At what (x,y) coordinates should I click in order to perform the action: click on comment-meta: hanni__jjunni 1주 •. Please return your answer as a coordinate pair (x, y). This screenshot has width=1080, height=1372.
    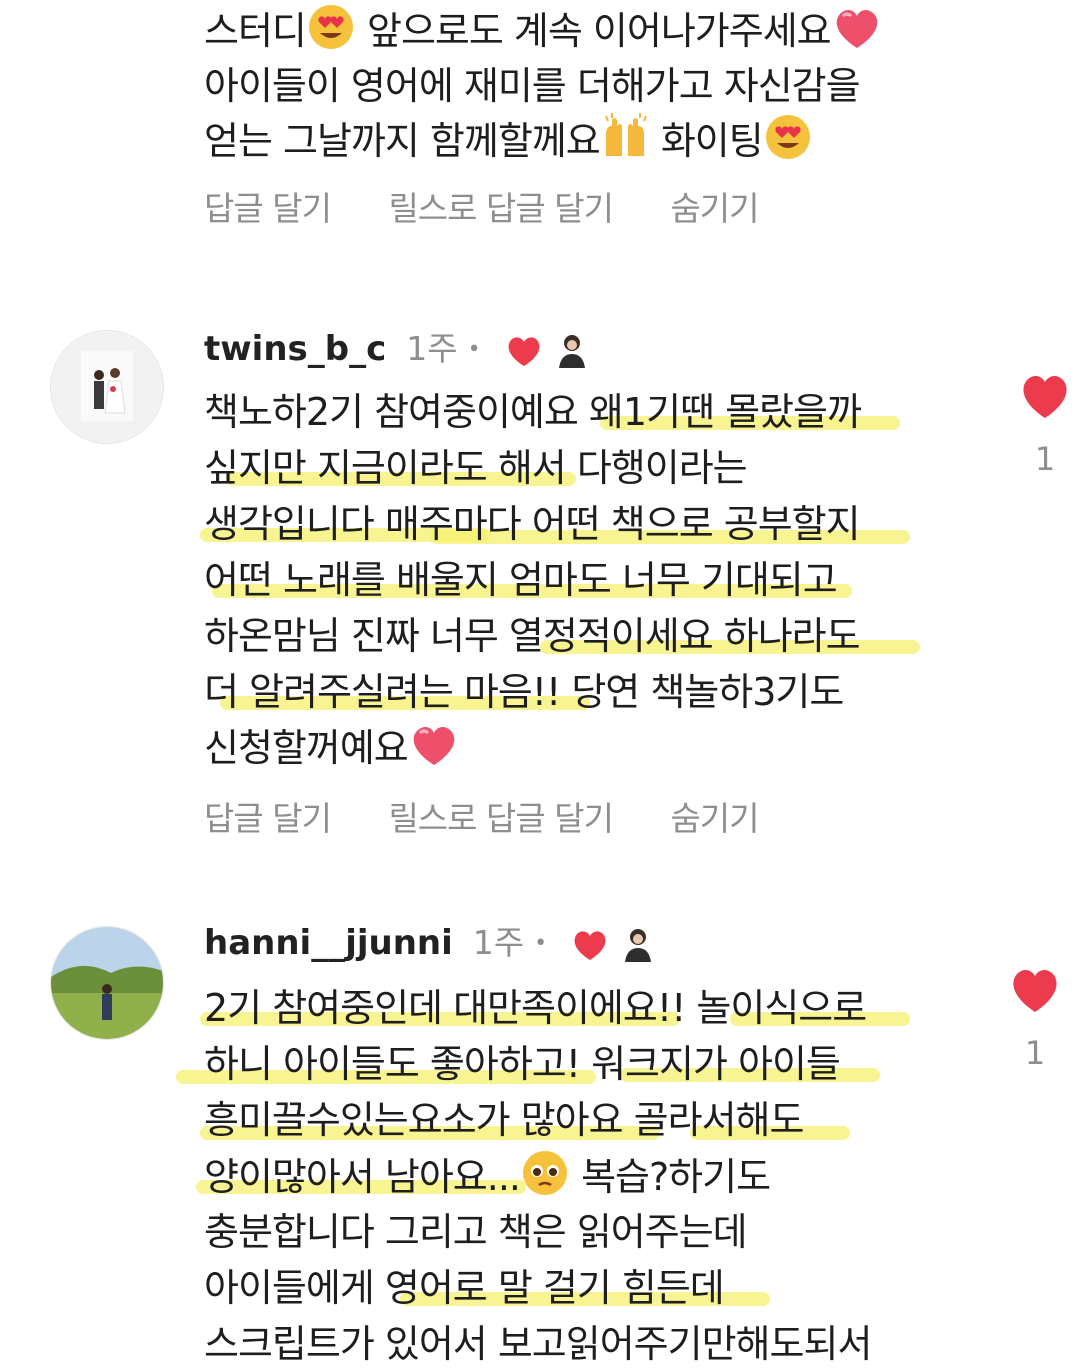
    Looking at the image, I should click on (429, 942).